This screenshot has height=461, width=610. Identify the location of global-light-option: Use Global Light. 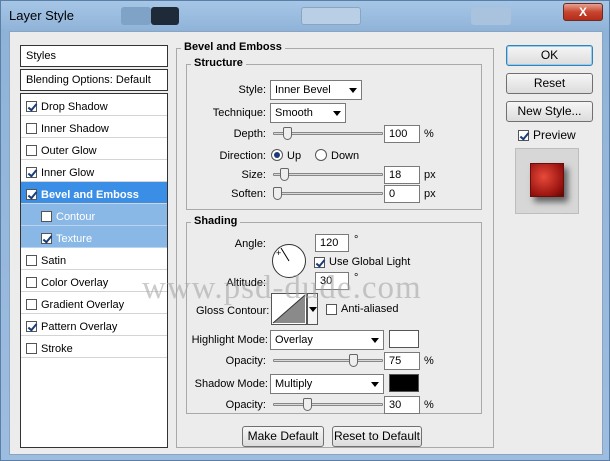
(362, 262).